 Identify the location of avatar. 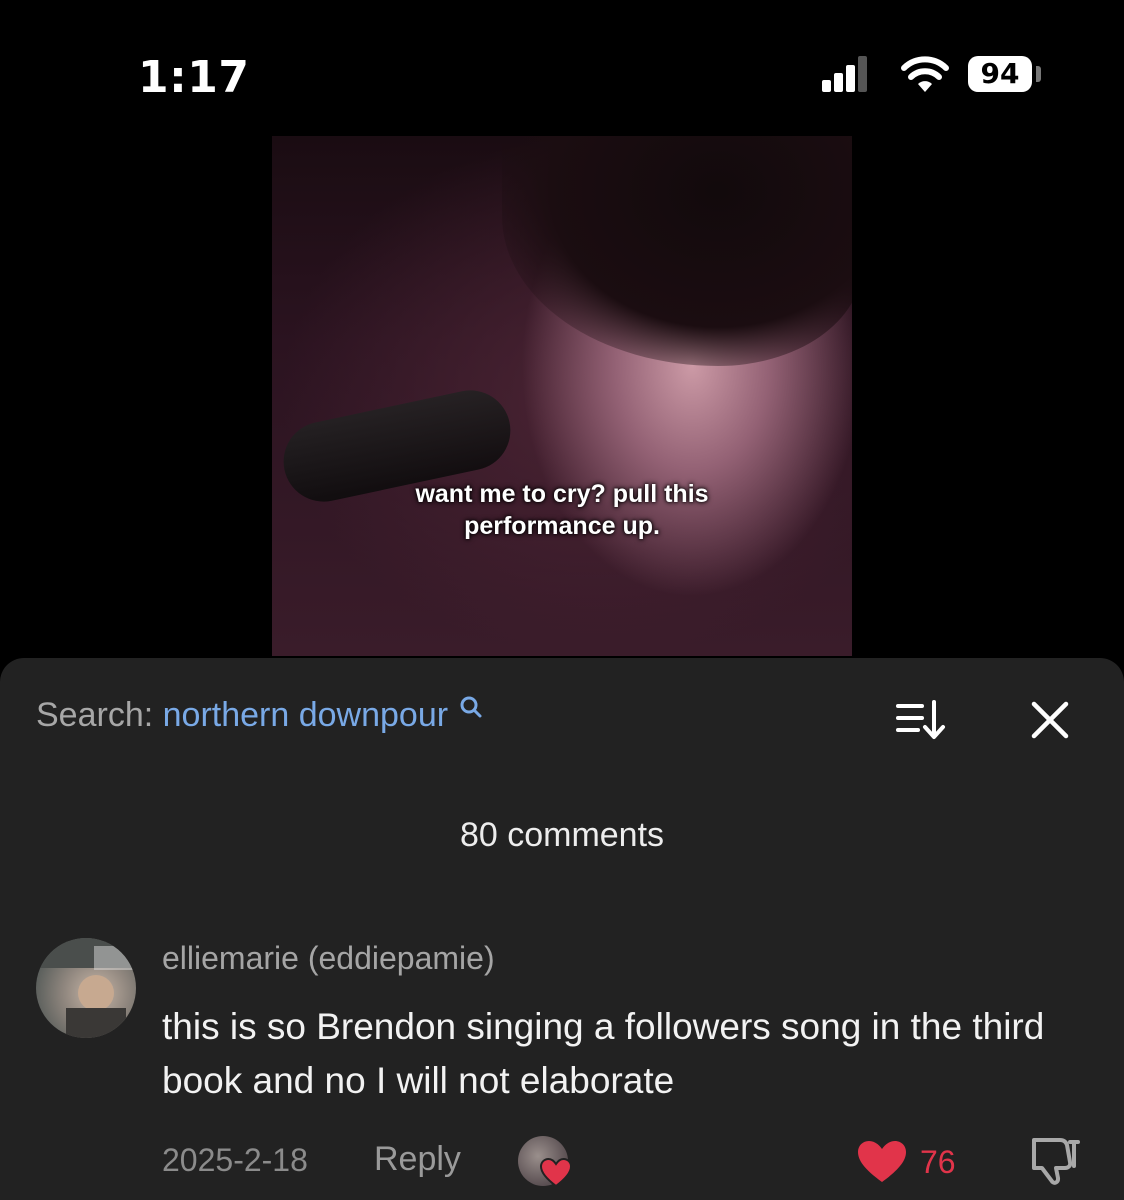
(86, 988).